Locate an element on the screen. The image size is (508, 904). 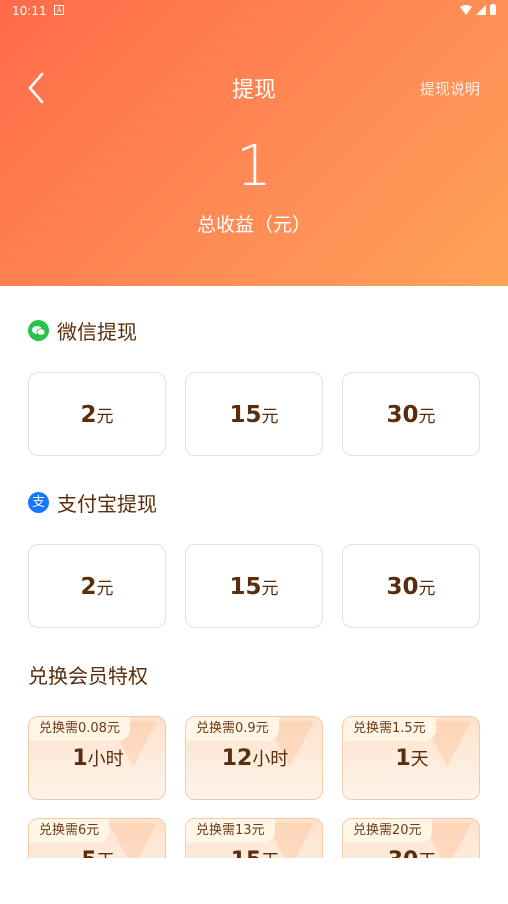
wechat-section-title: 微信提现 is located at coordinates (82, 330).